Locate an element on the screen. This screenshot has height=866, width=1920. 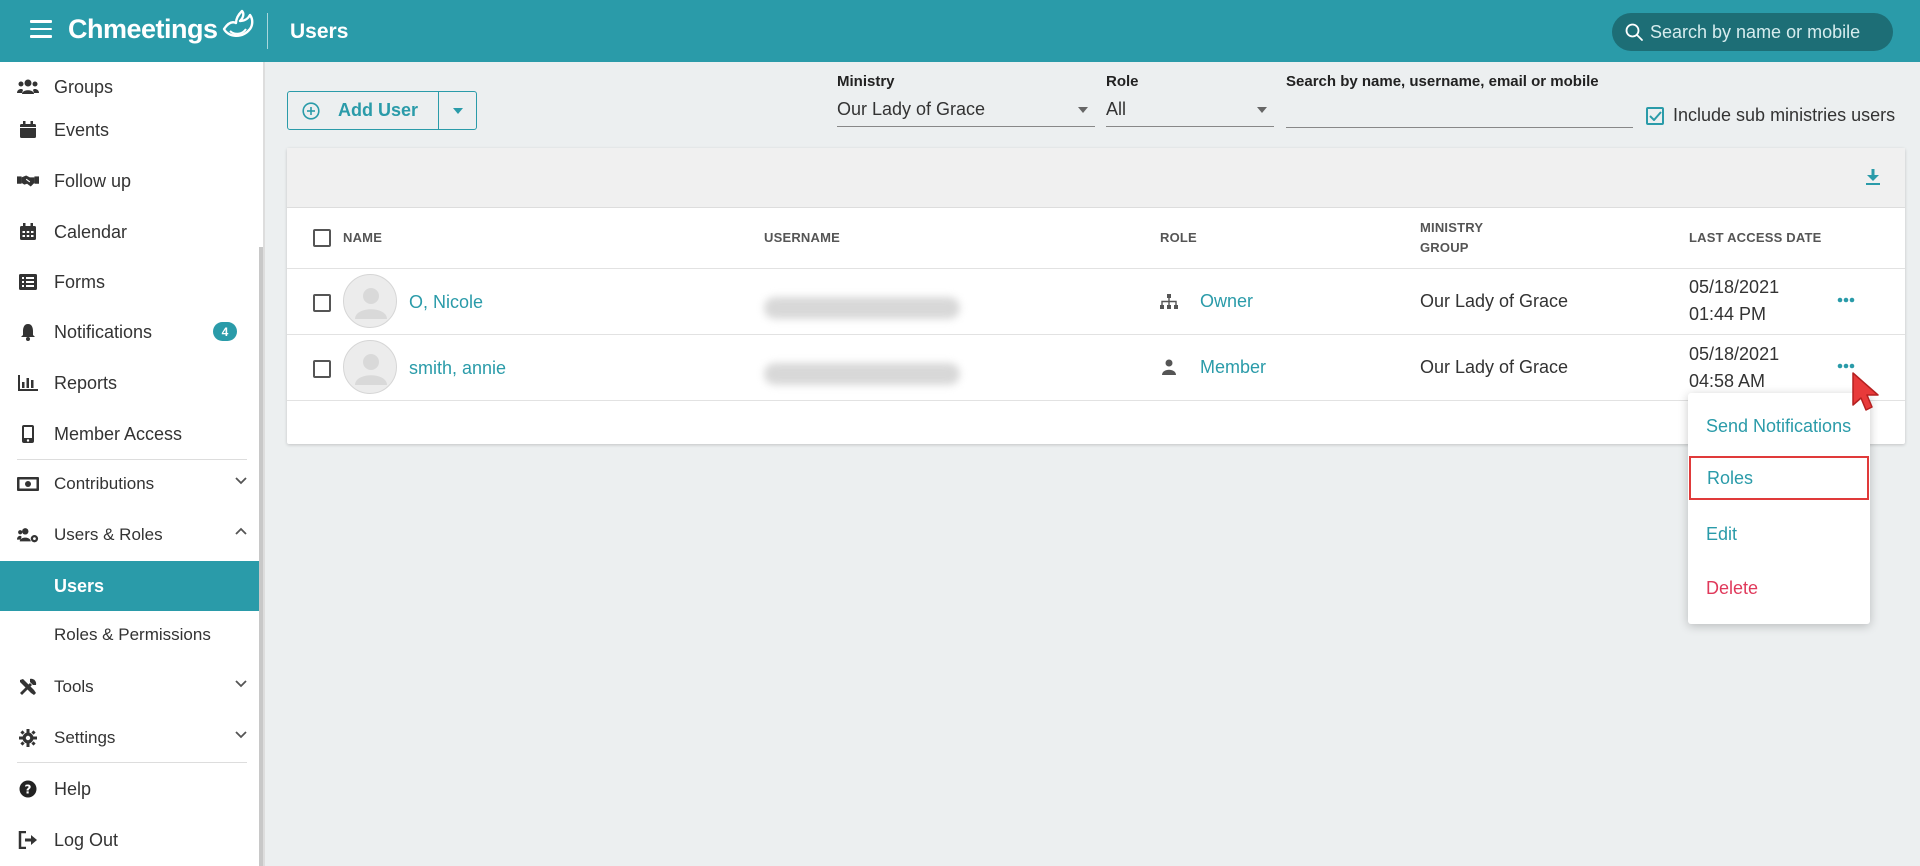
sidebar-item-settings: Settings is located at coordinates (131, 738).